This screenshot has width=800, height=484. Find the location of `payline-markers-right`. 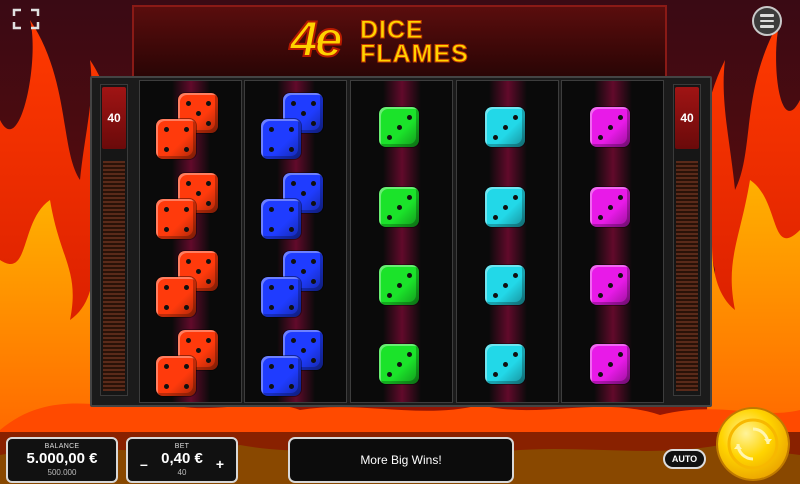

payline-markers-right is located at coordinates (687, 276).